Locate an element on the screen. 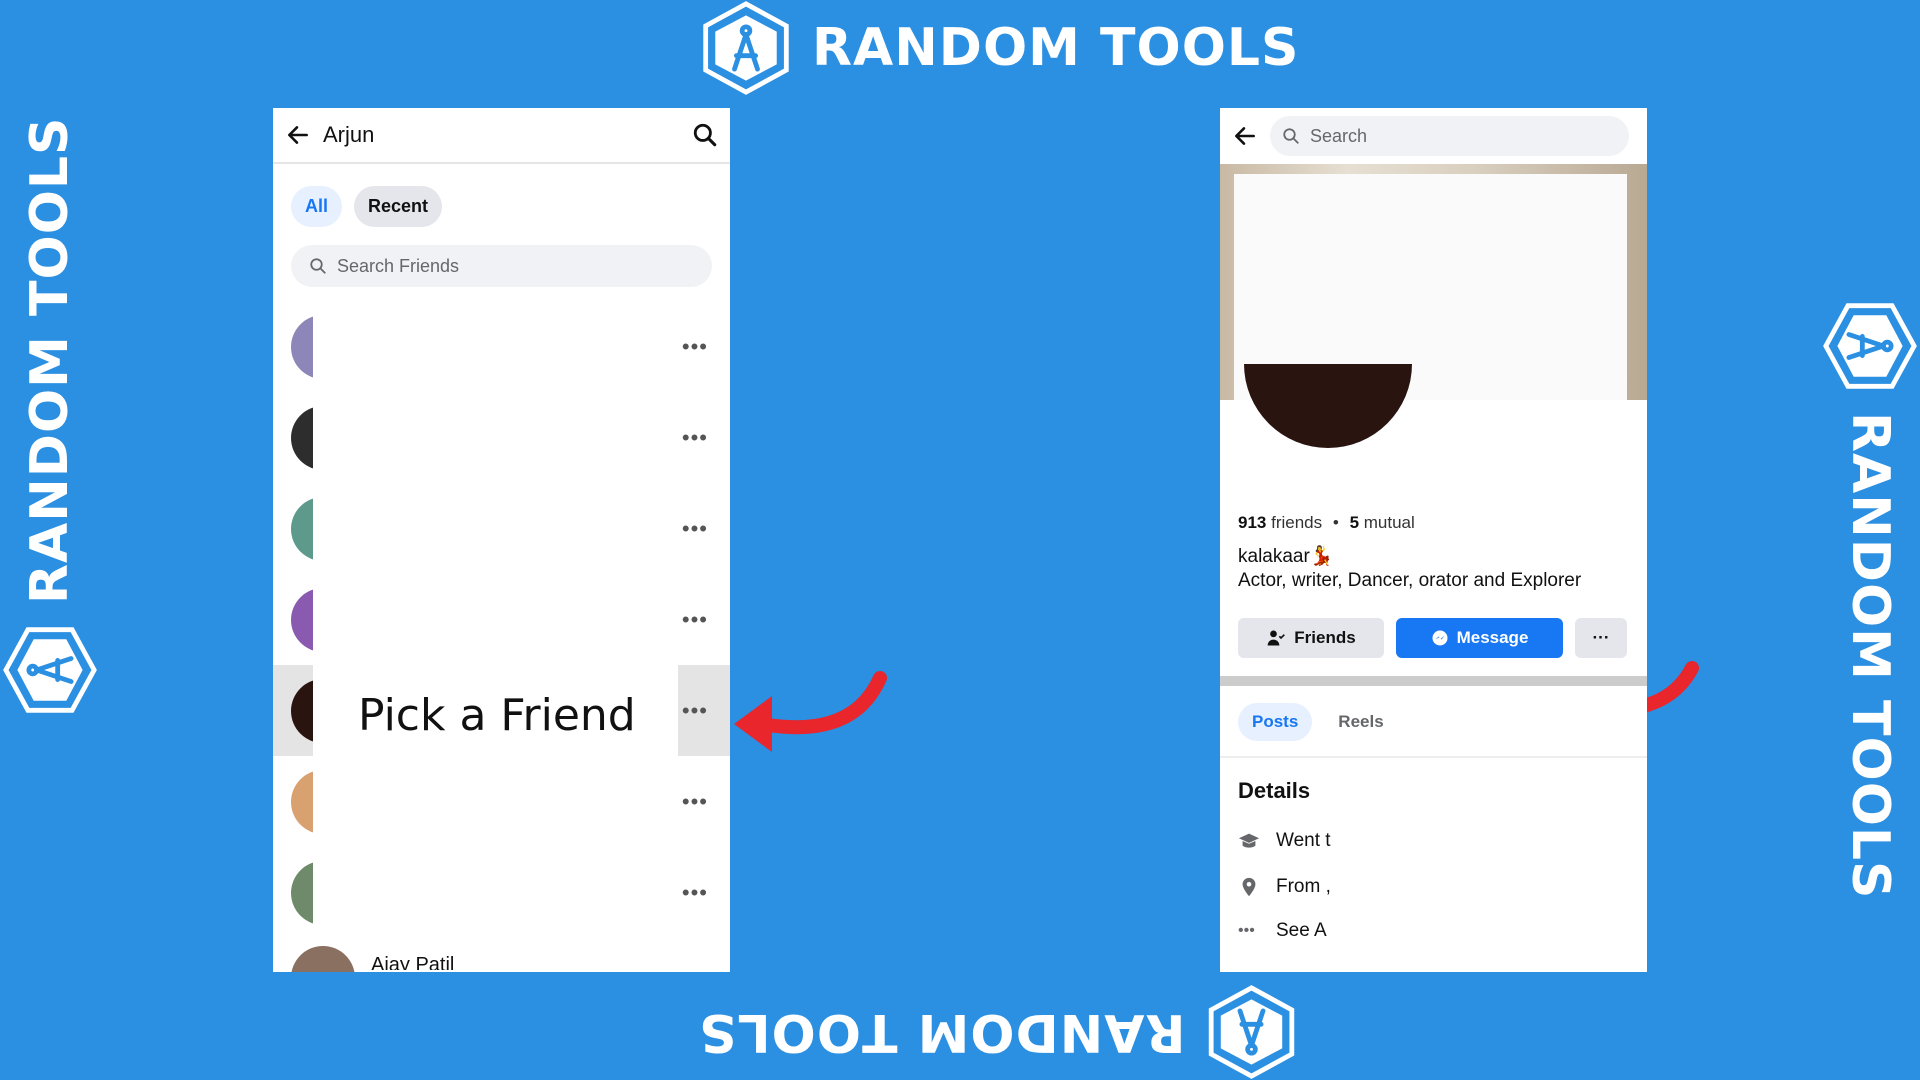 The image size is (1920, 1080). search-friends-input: Search Friends is located at coordinates (501, 266).